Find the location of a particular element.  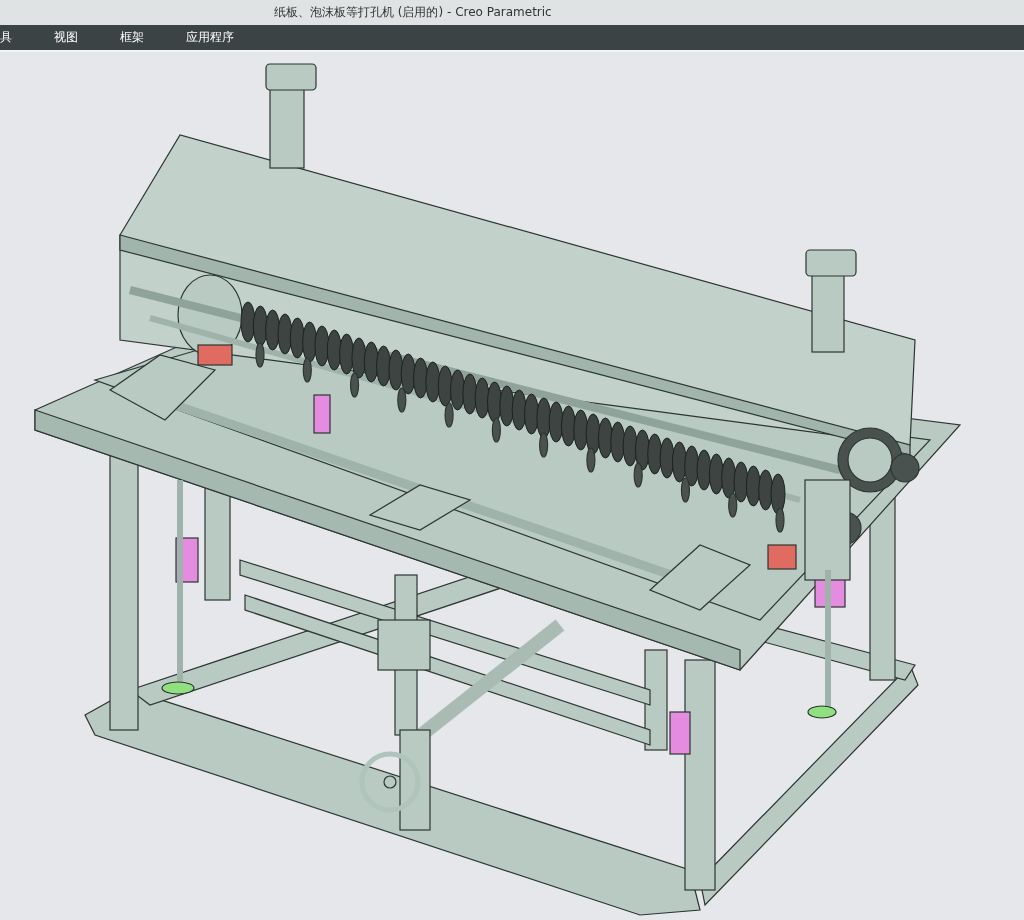

window-title: 纸板、泡沫板等打孔机 (启用的) - Creo Parametric is located at coordinates (413, 12).